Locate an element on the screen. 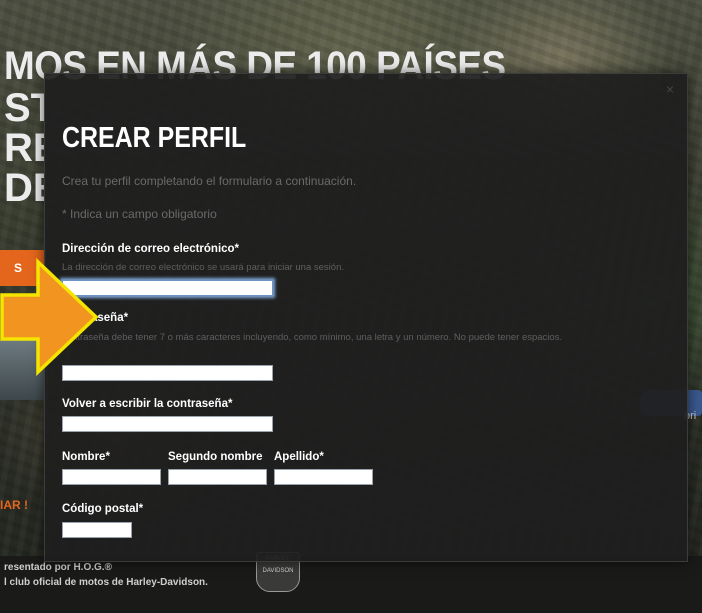 The height and width of the screenshot is (613, 702). last-name-field is located at coordinates (323, 477).